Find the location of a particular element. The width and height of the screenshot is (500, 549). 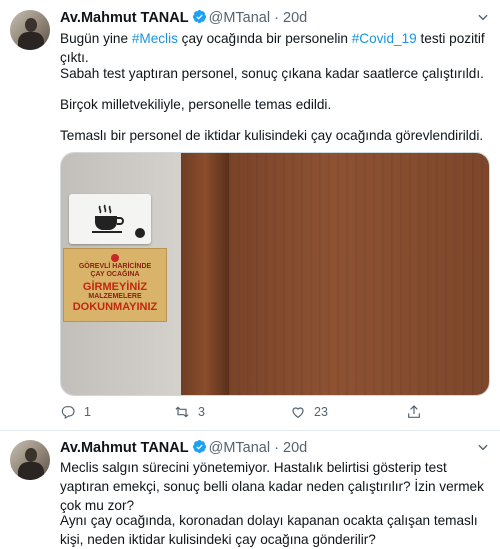

coffee-cup-sign is located at coordinates (110, 219).